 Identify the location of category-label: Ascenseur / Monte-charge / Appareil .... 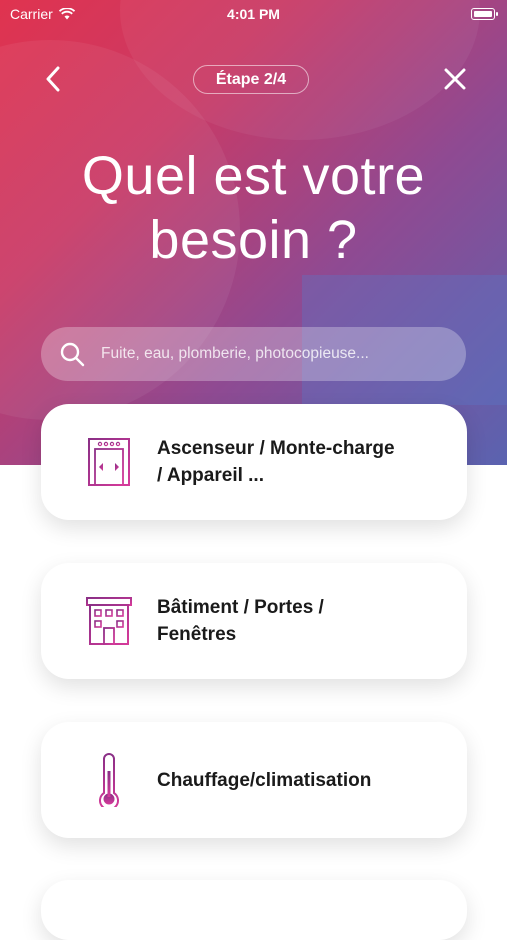
(276, 462).